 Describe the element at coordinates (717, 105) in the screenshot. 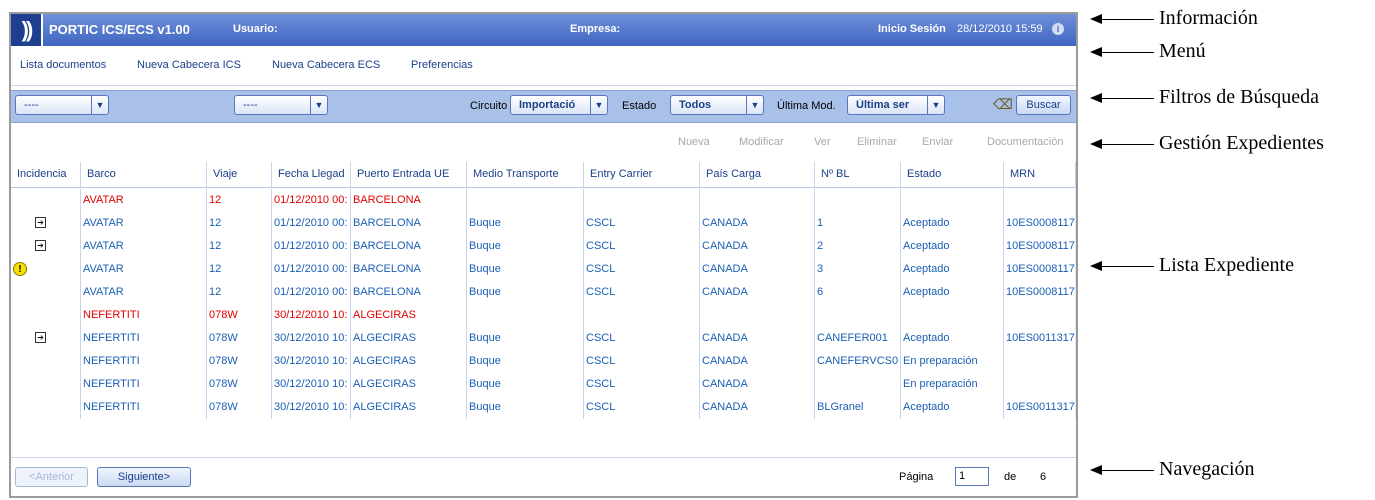

I see `estado-select: Todos ▼` at that location.